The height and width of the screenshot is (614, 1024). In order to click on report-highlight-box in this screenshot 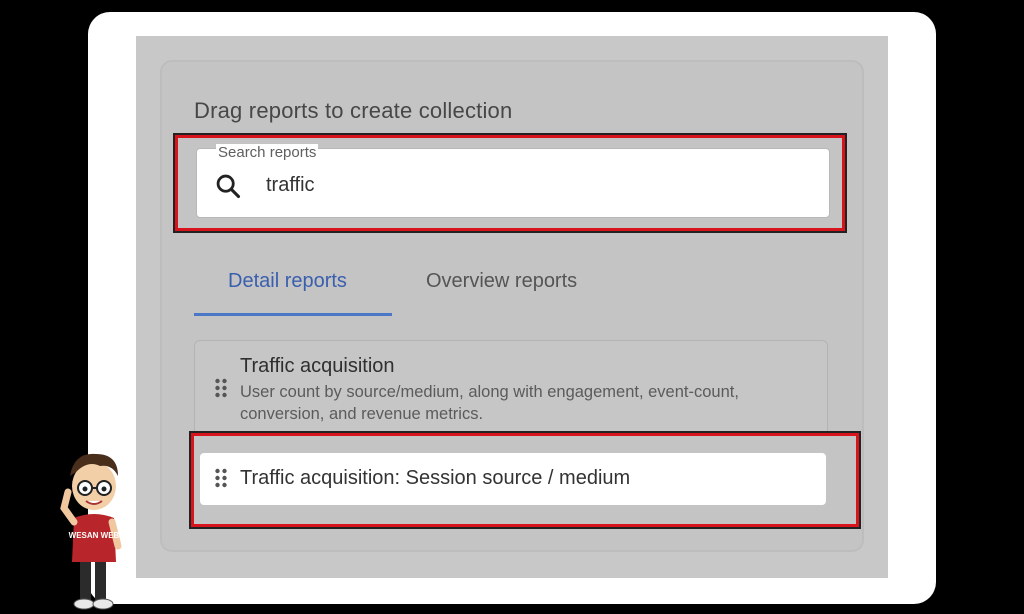, I will do `click(525, 480)`.